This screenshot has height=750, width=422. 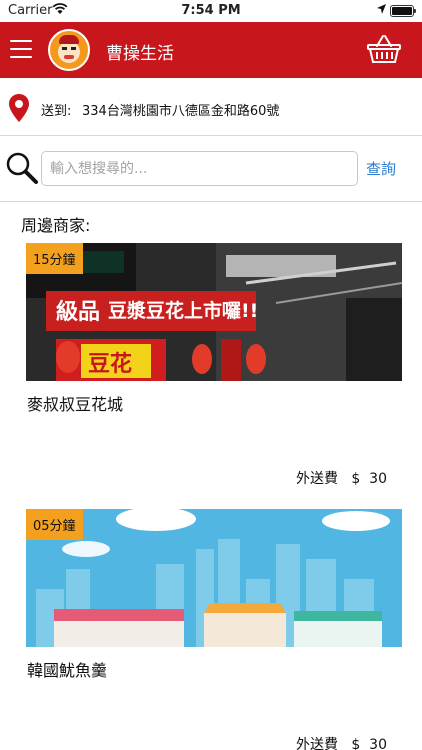 What do you see at coordinates (183, 310) in the screenshot?
I see `merchant-sign-text: 豆漿豆花上市囉!!` at bounding box center [183, 310].